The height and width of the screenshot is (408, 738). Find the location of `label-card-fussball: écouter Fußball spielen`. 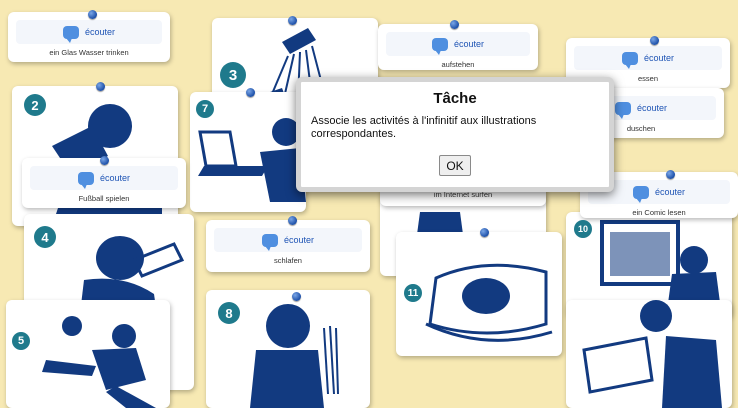

label-card-fussball: écouter Fußball spielen is located at coordinates (104, 183).